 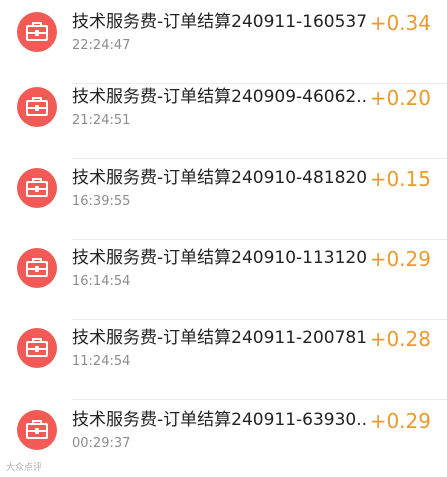 What do you see at coordinates (400, 179) in the screenshot?
I see `transaction-amount: +0.15` at bounding box center [400, 179].